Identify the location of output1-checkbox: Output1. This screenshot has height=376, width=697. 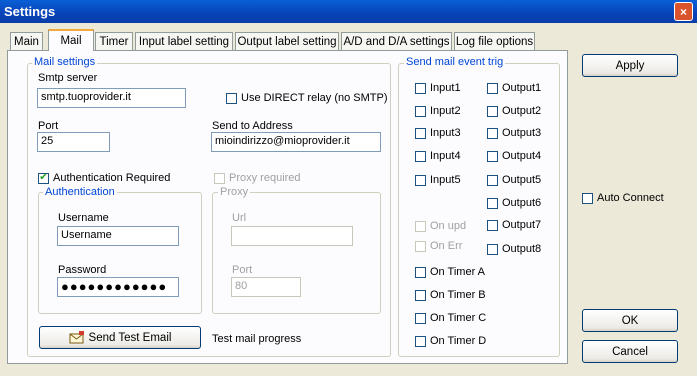
(514, 88).